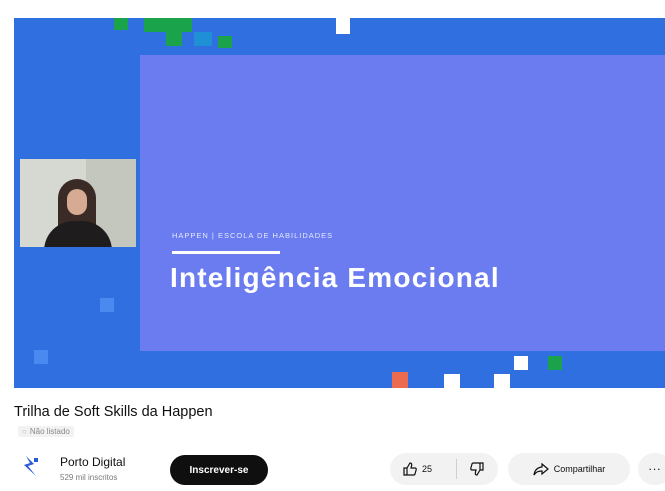 Image resolution: width=665 pixels, height=491 pixels. I want to click on video-title: Trilha de Soft Skills da Happen, so click(113, 412).